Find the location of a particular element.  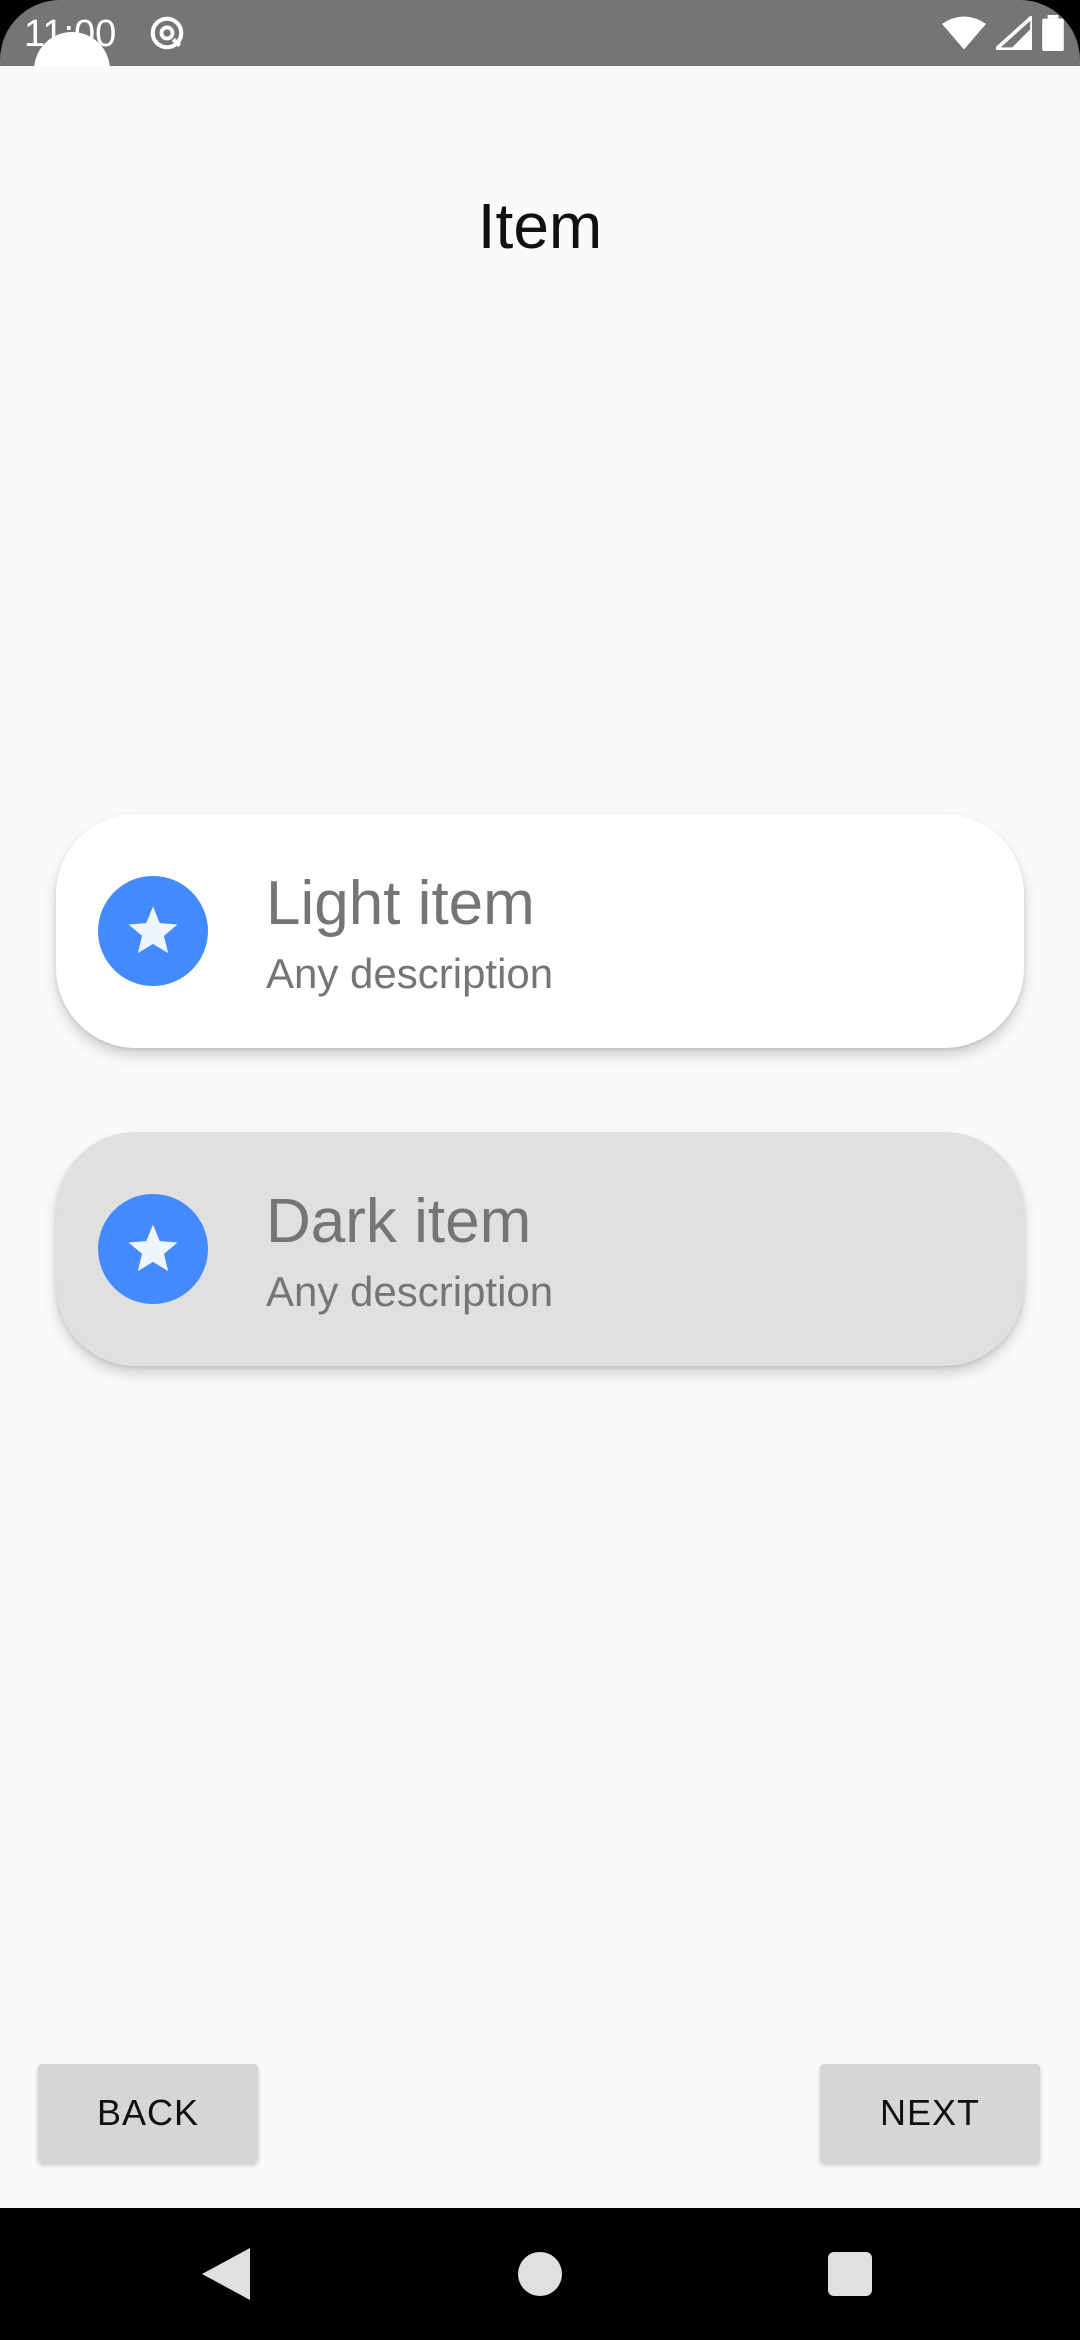

battery-icon is located at coordinates (1053, 33).